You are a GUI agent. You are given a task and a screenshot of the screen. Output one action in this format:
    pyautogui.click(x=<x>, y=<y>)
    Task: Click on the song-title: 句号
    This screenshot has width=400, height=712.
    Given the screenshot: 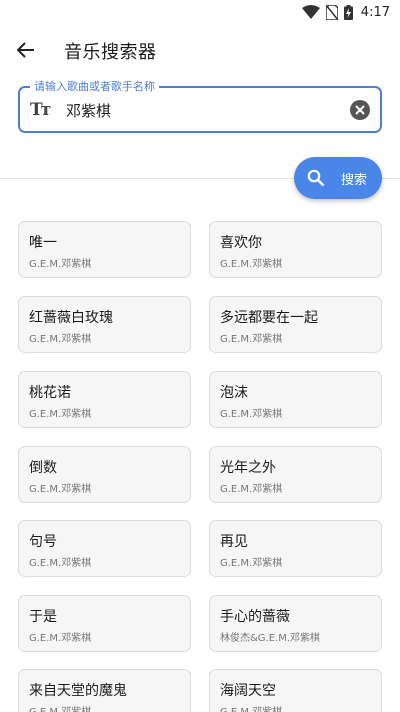 What is the action you would take?
    pyautogui.click(x=43, y=542)
    